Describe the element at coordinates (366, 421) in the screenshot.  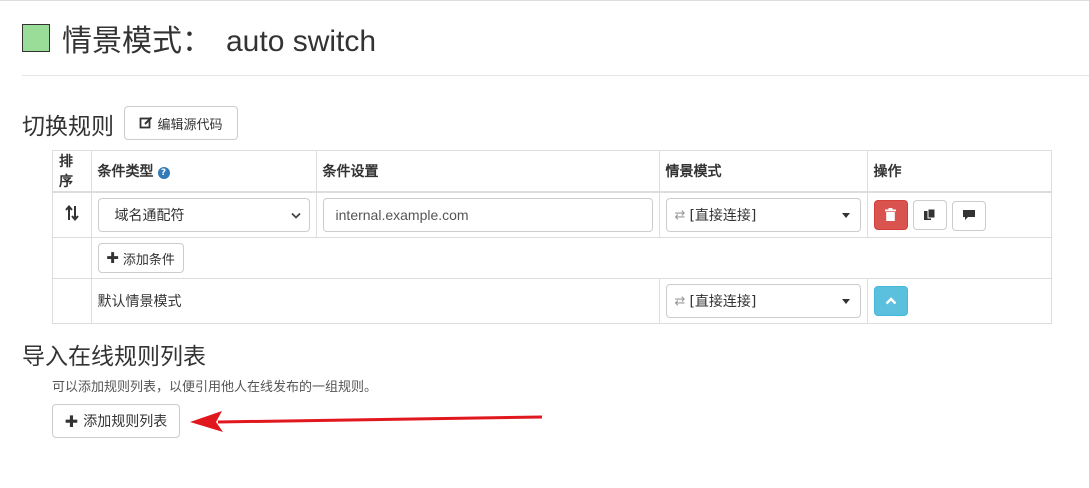
I see `red-arrow-annotation` at that location.